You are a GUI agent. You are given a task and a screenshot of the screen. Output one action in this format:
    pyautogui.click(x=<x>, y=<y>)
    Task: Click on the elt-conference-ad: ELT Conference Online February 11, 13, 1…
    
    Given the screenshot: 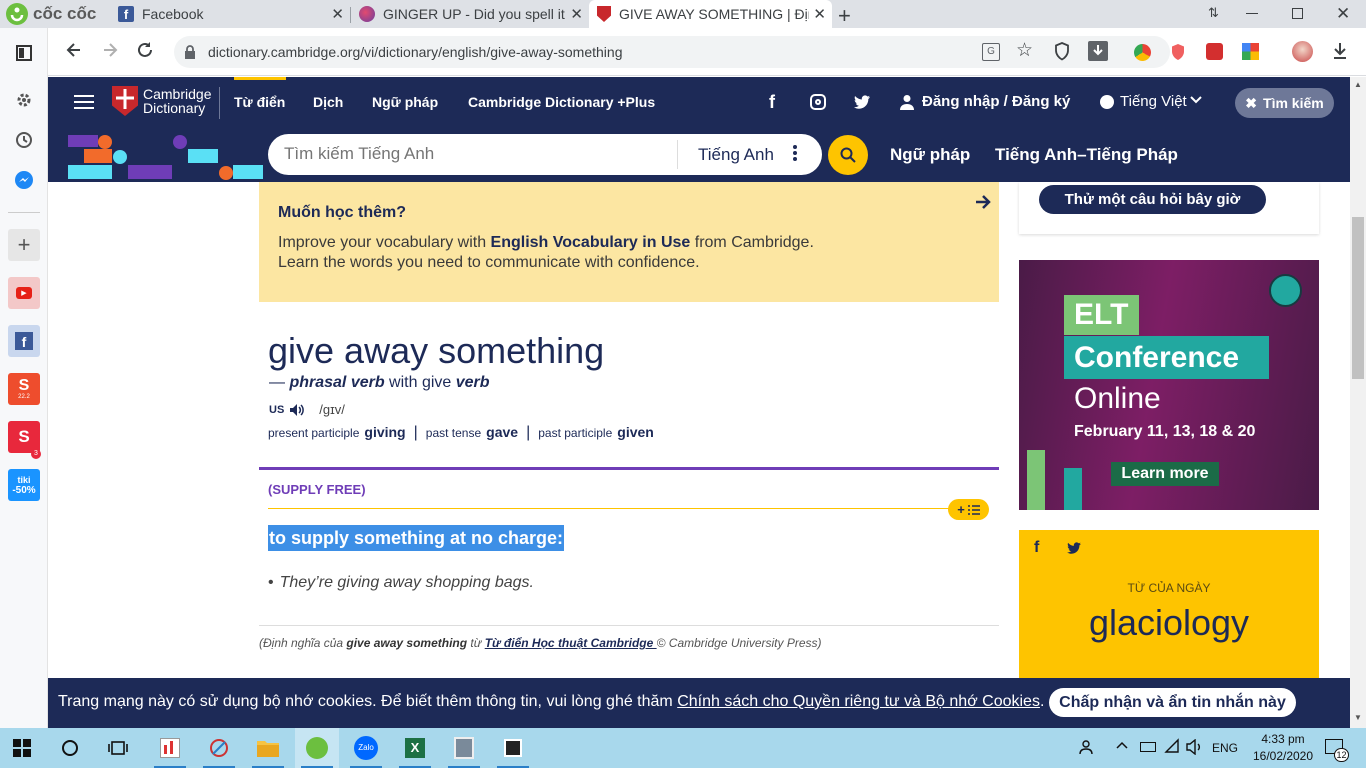 What is the action you would take?
    pyautogui.click(x=1169, y=385)
    